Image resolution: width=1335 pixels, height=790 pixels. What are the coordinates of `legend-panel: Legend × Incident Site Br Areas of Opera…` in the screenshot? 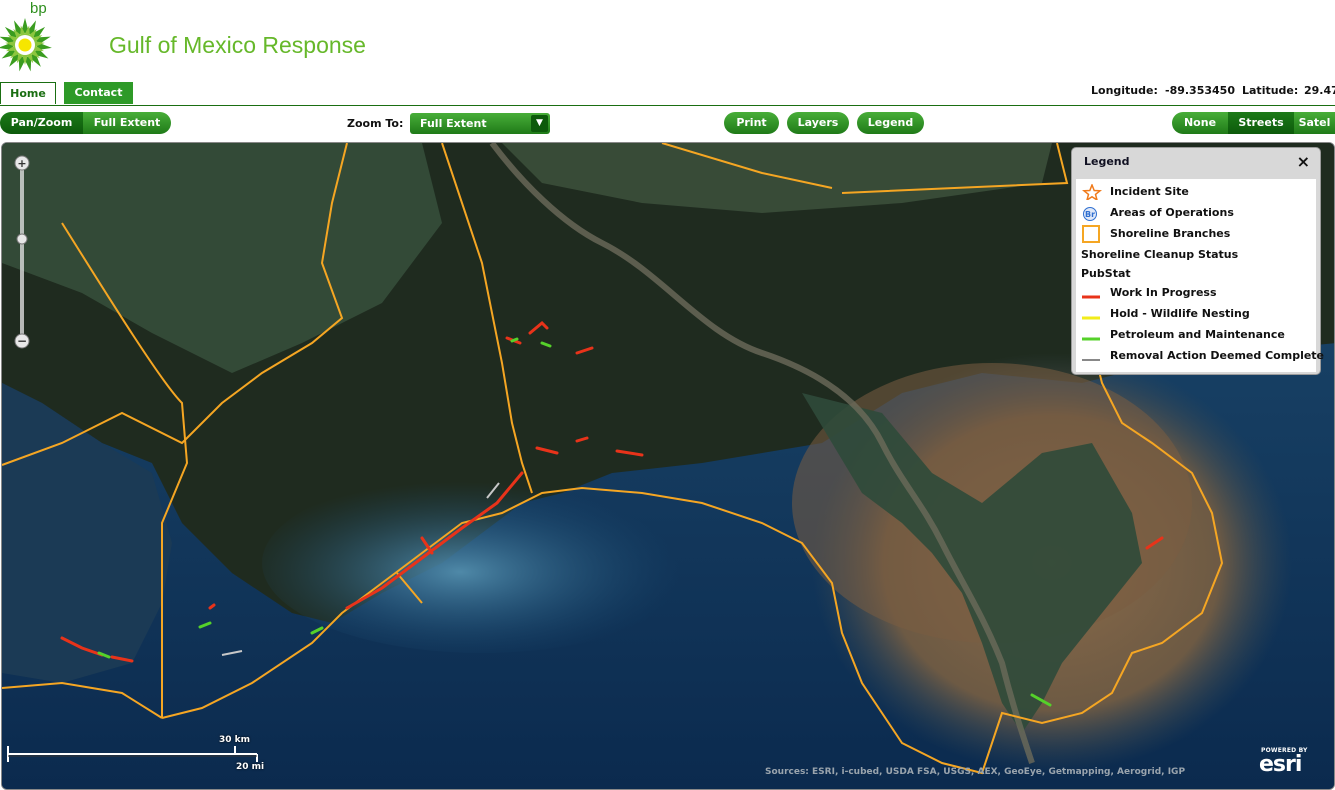 It's located at (1197, 261).